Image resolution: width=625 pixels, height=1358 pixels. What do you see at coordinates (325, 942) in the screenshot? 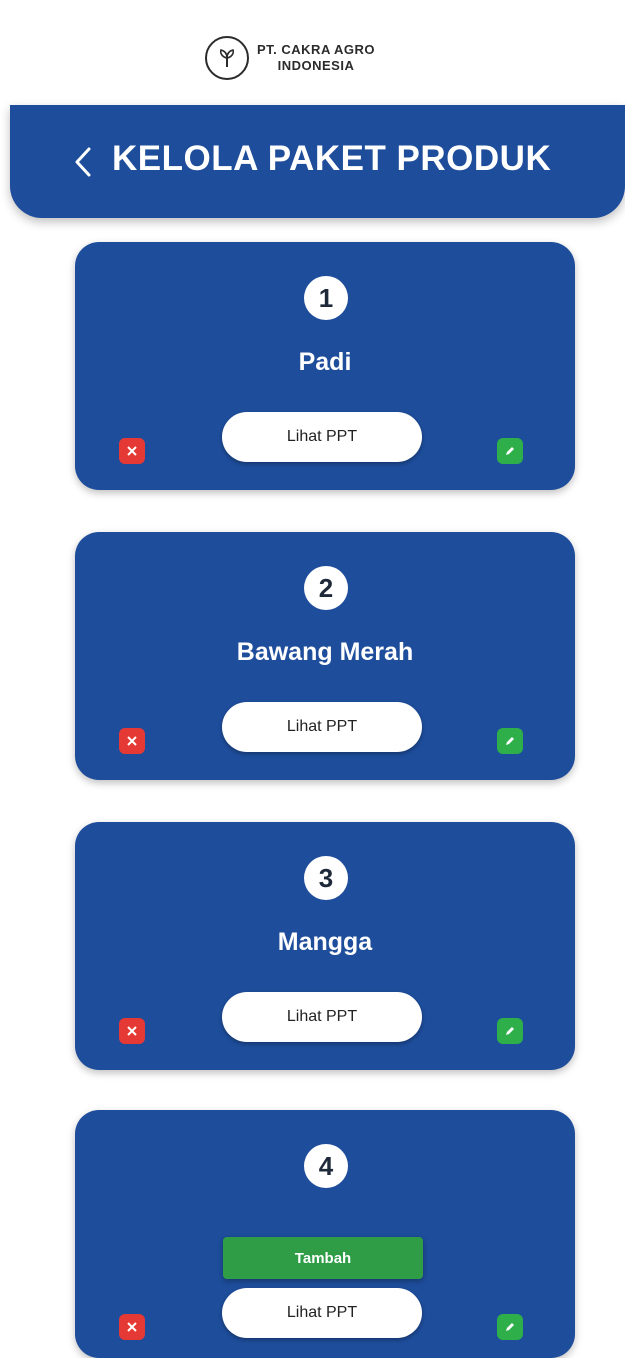
I see `product-name: Mangga` at bounding box center [325, 942].